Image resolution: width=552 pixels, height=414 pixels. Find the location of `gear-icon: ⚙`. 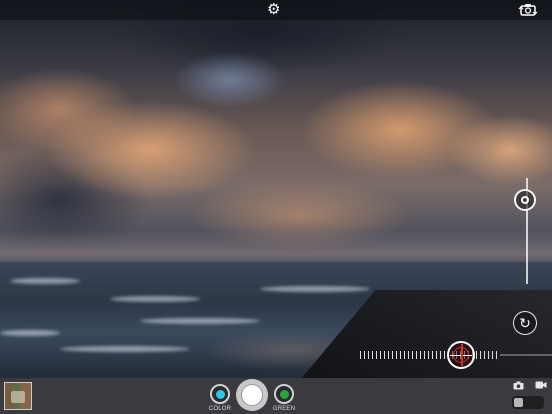

gear-icon: ⚙ is located at coordinates (273, 10).